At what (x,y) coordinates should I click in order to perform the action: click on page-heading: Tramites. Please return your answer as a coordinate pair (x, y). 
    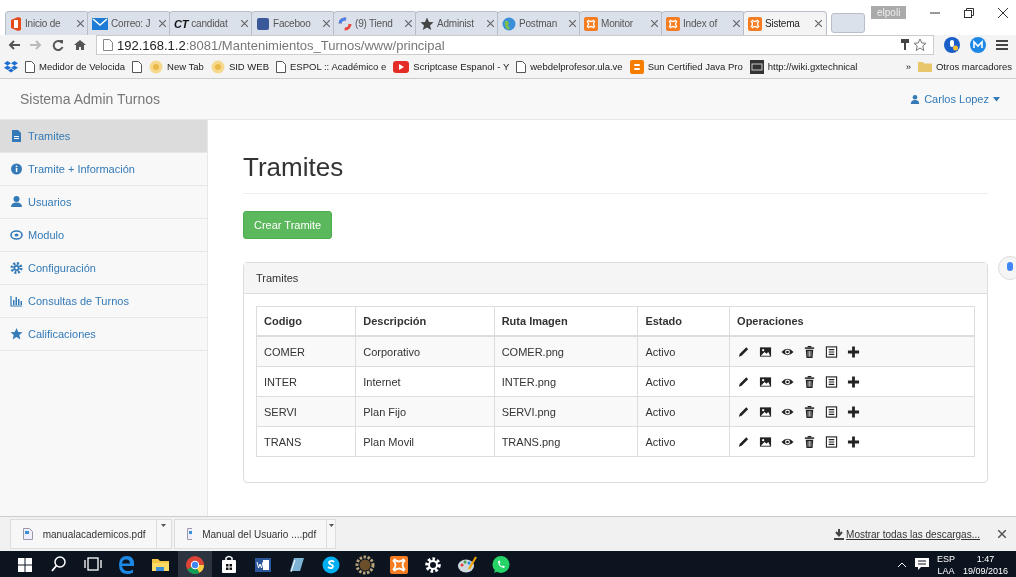
    Looking at the image, I should click on (615, 173).